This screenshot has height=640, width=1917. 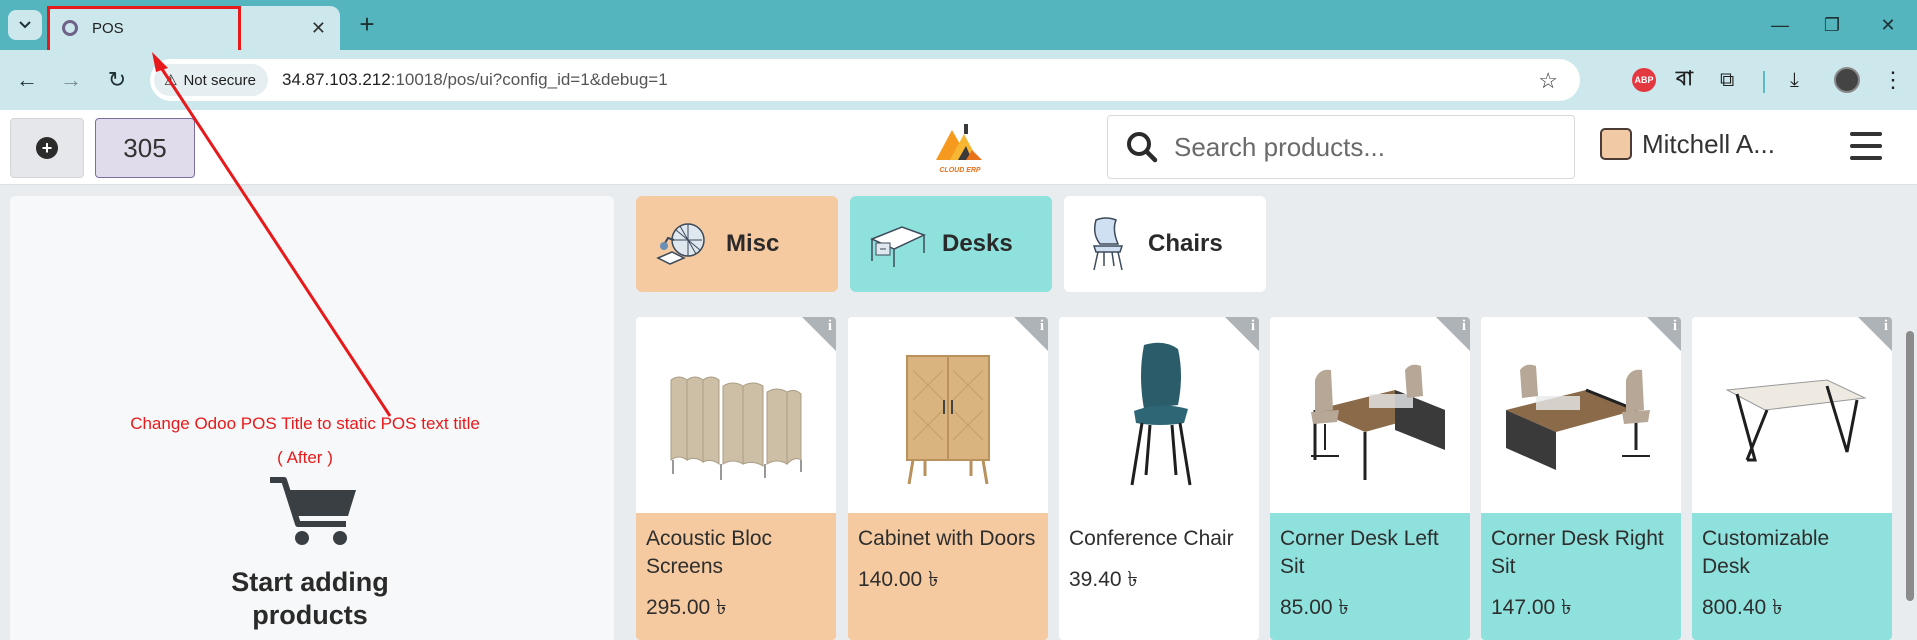 I want to click on search-icon, so click(x=1142, y=147).